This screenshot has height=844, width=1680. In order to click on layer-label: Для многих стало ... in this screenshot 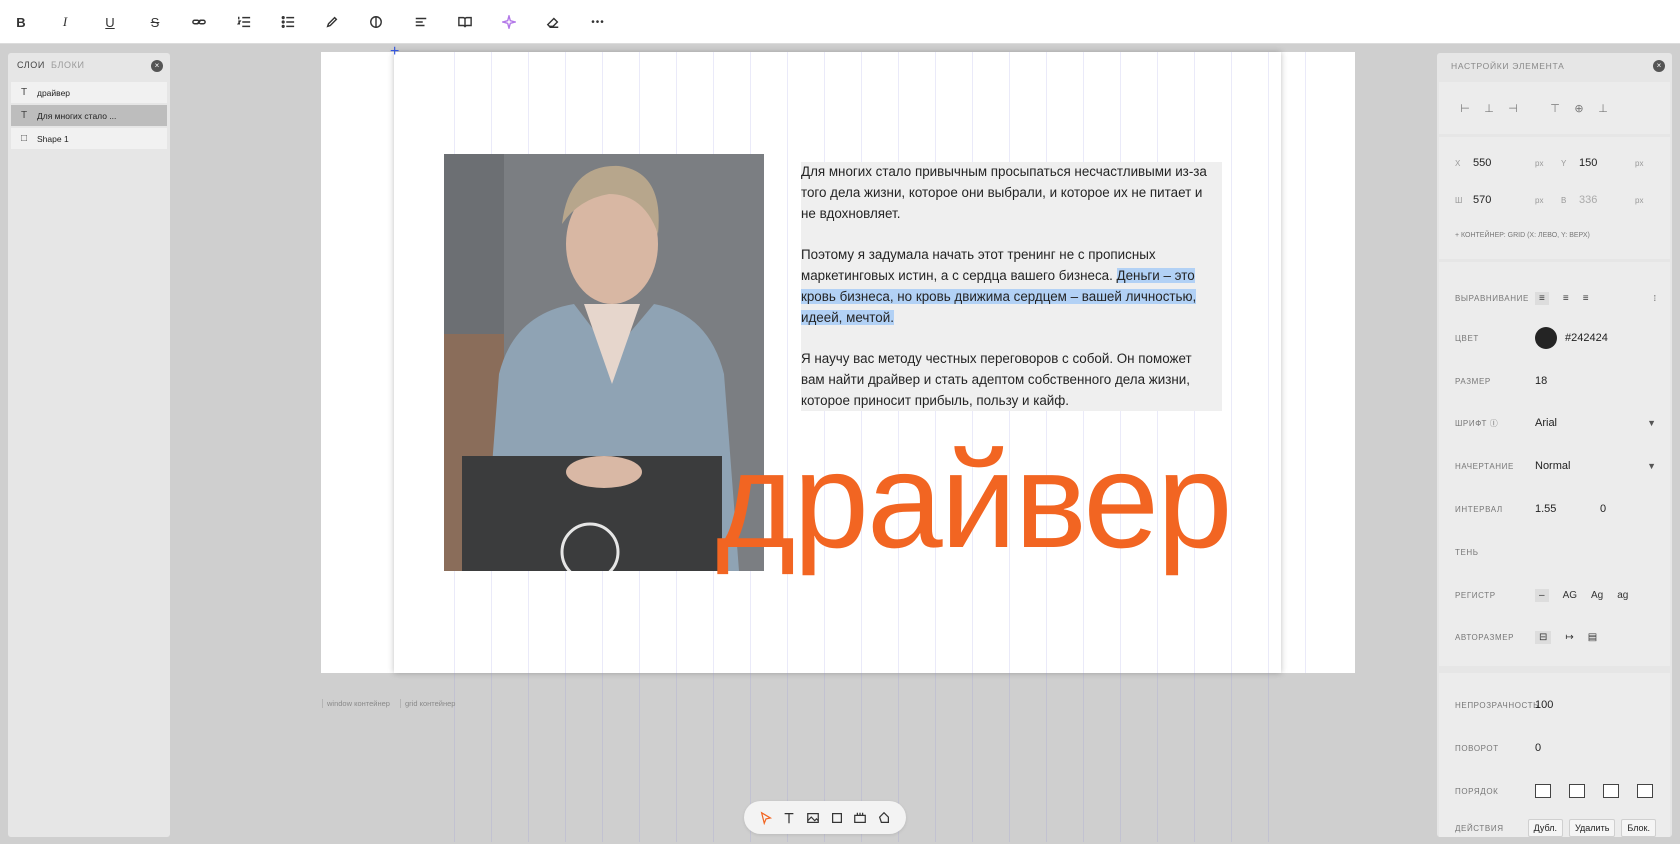, I will do `click(77, 115)`.